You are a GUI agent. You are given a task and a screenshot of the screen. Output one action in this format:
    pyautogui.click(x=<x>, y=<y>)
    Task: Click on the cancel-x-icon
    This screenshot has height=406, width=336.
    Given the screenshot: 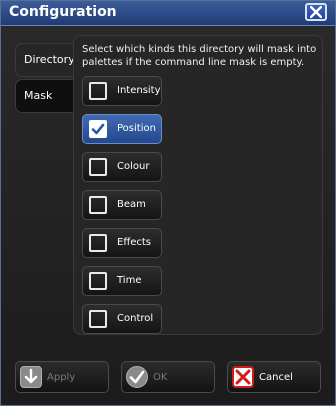 What is the action you would take?
    pyautogui.click(x=243, y=377)
    